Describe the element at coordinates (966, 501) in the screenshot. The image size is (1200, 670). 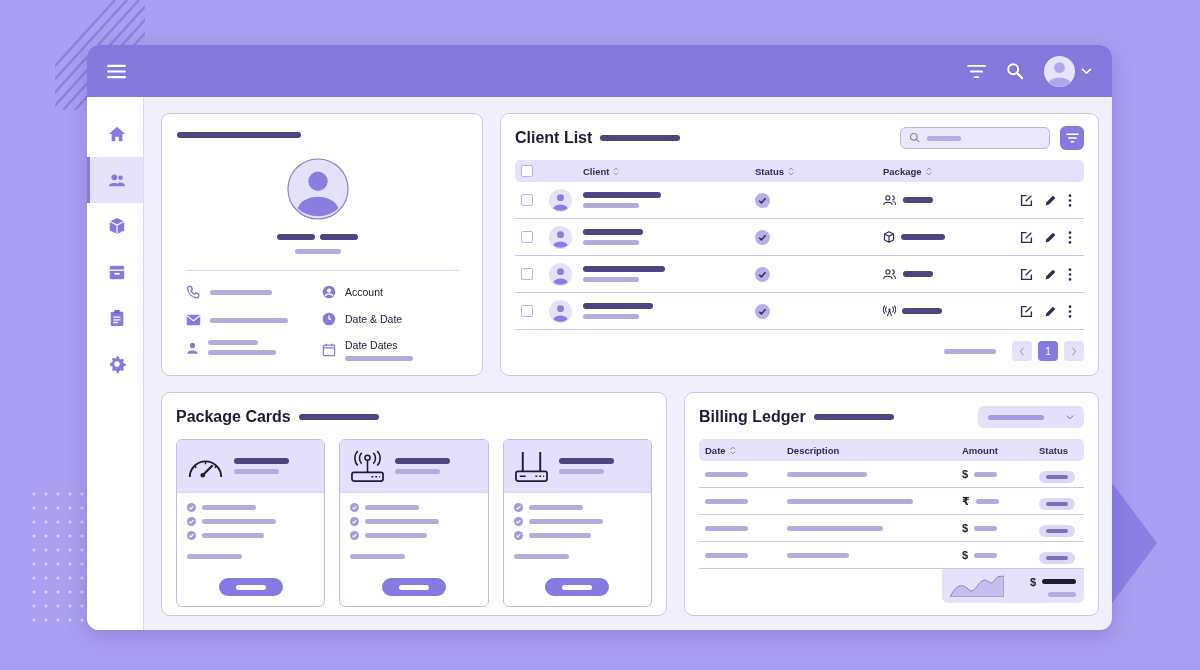
I see `currency-symbol: ₹` at that location.